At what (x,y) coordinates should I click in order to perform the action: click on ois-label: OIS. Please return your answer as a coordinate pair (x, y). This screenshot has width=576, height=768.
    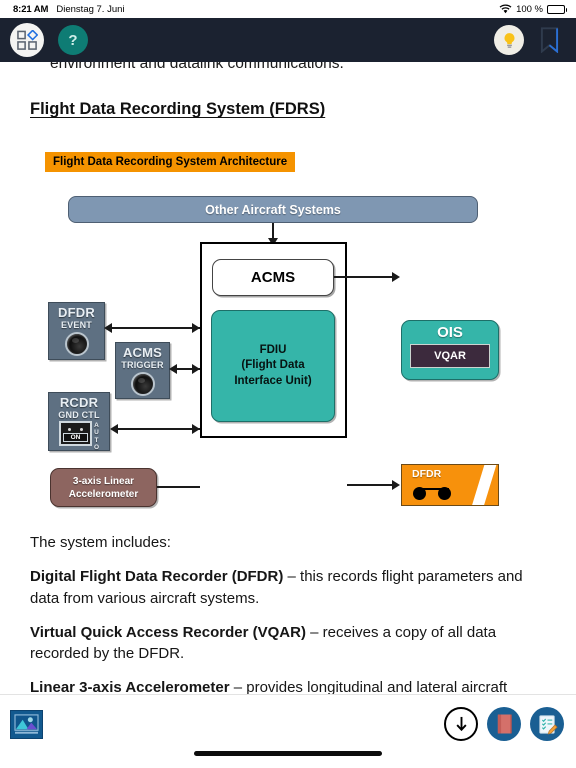
    Looking at the image, I should click on (450, 332).